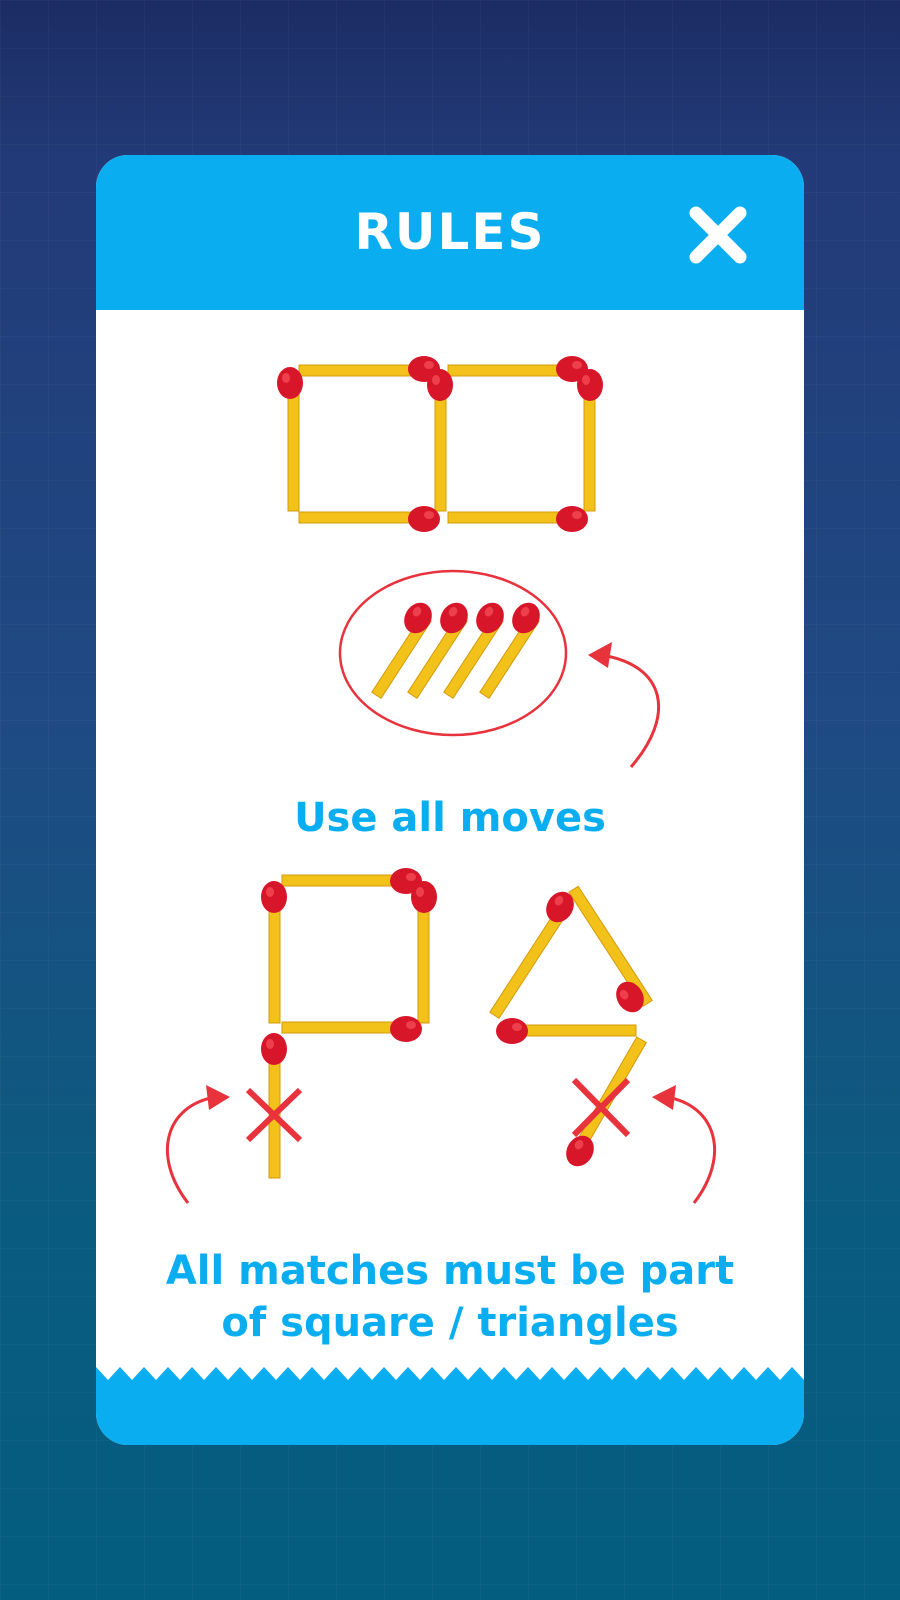 The image size is (900, 1600). Describe the element at coordinates (440, 444) in the screenshot. I see `two-squares-example` at that location.